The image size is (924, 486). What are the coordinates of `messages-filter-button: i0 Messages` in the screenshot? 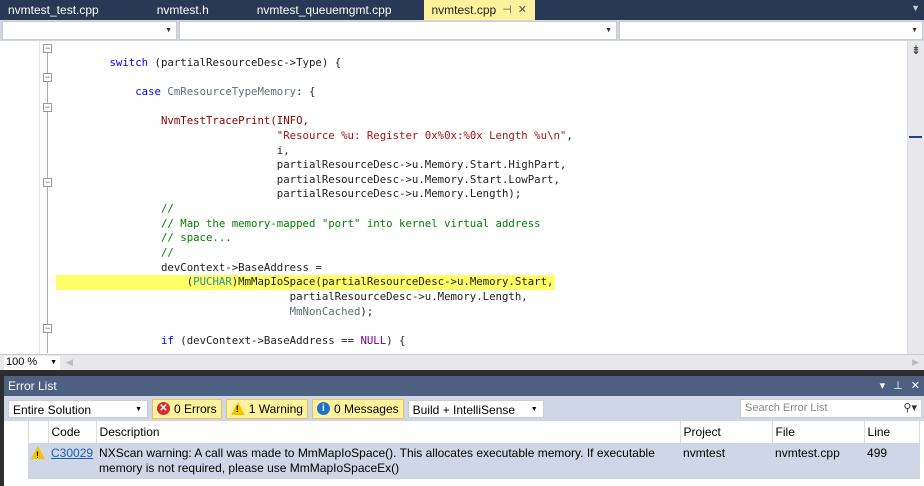 It's located at (357, 408).